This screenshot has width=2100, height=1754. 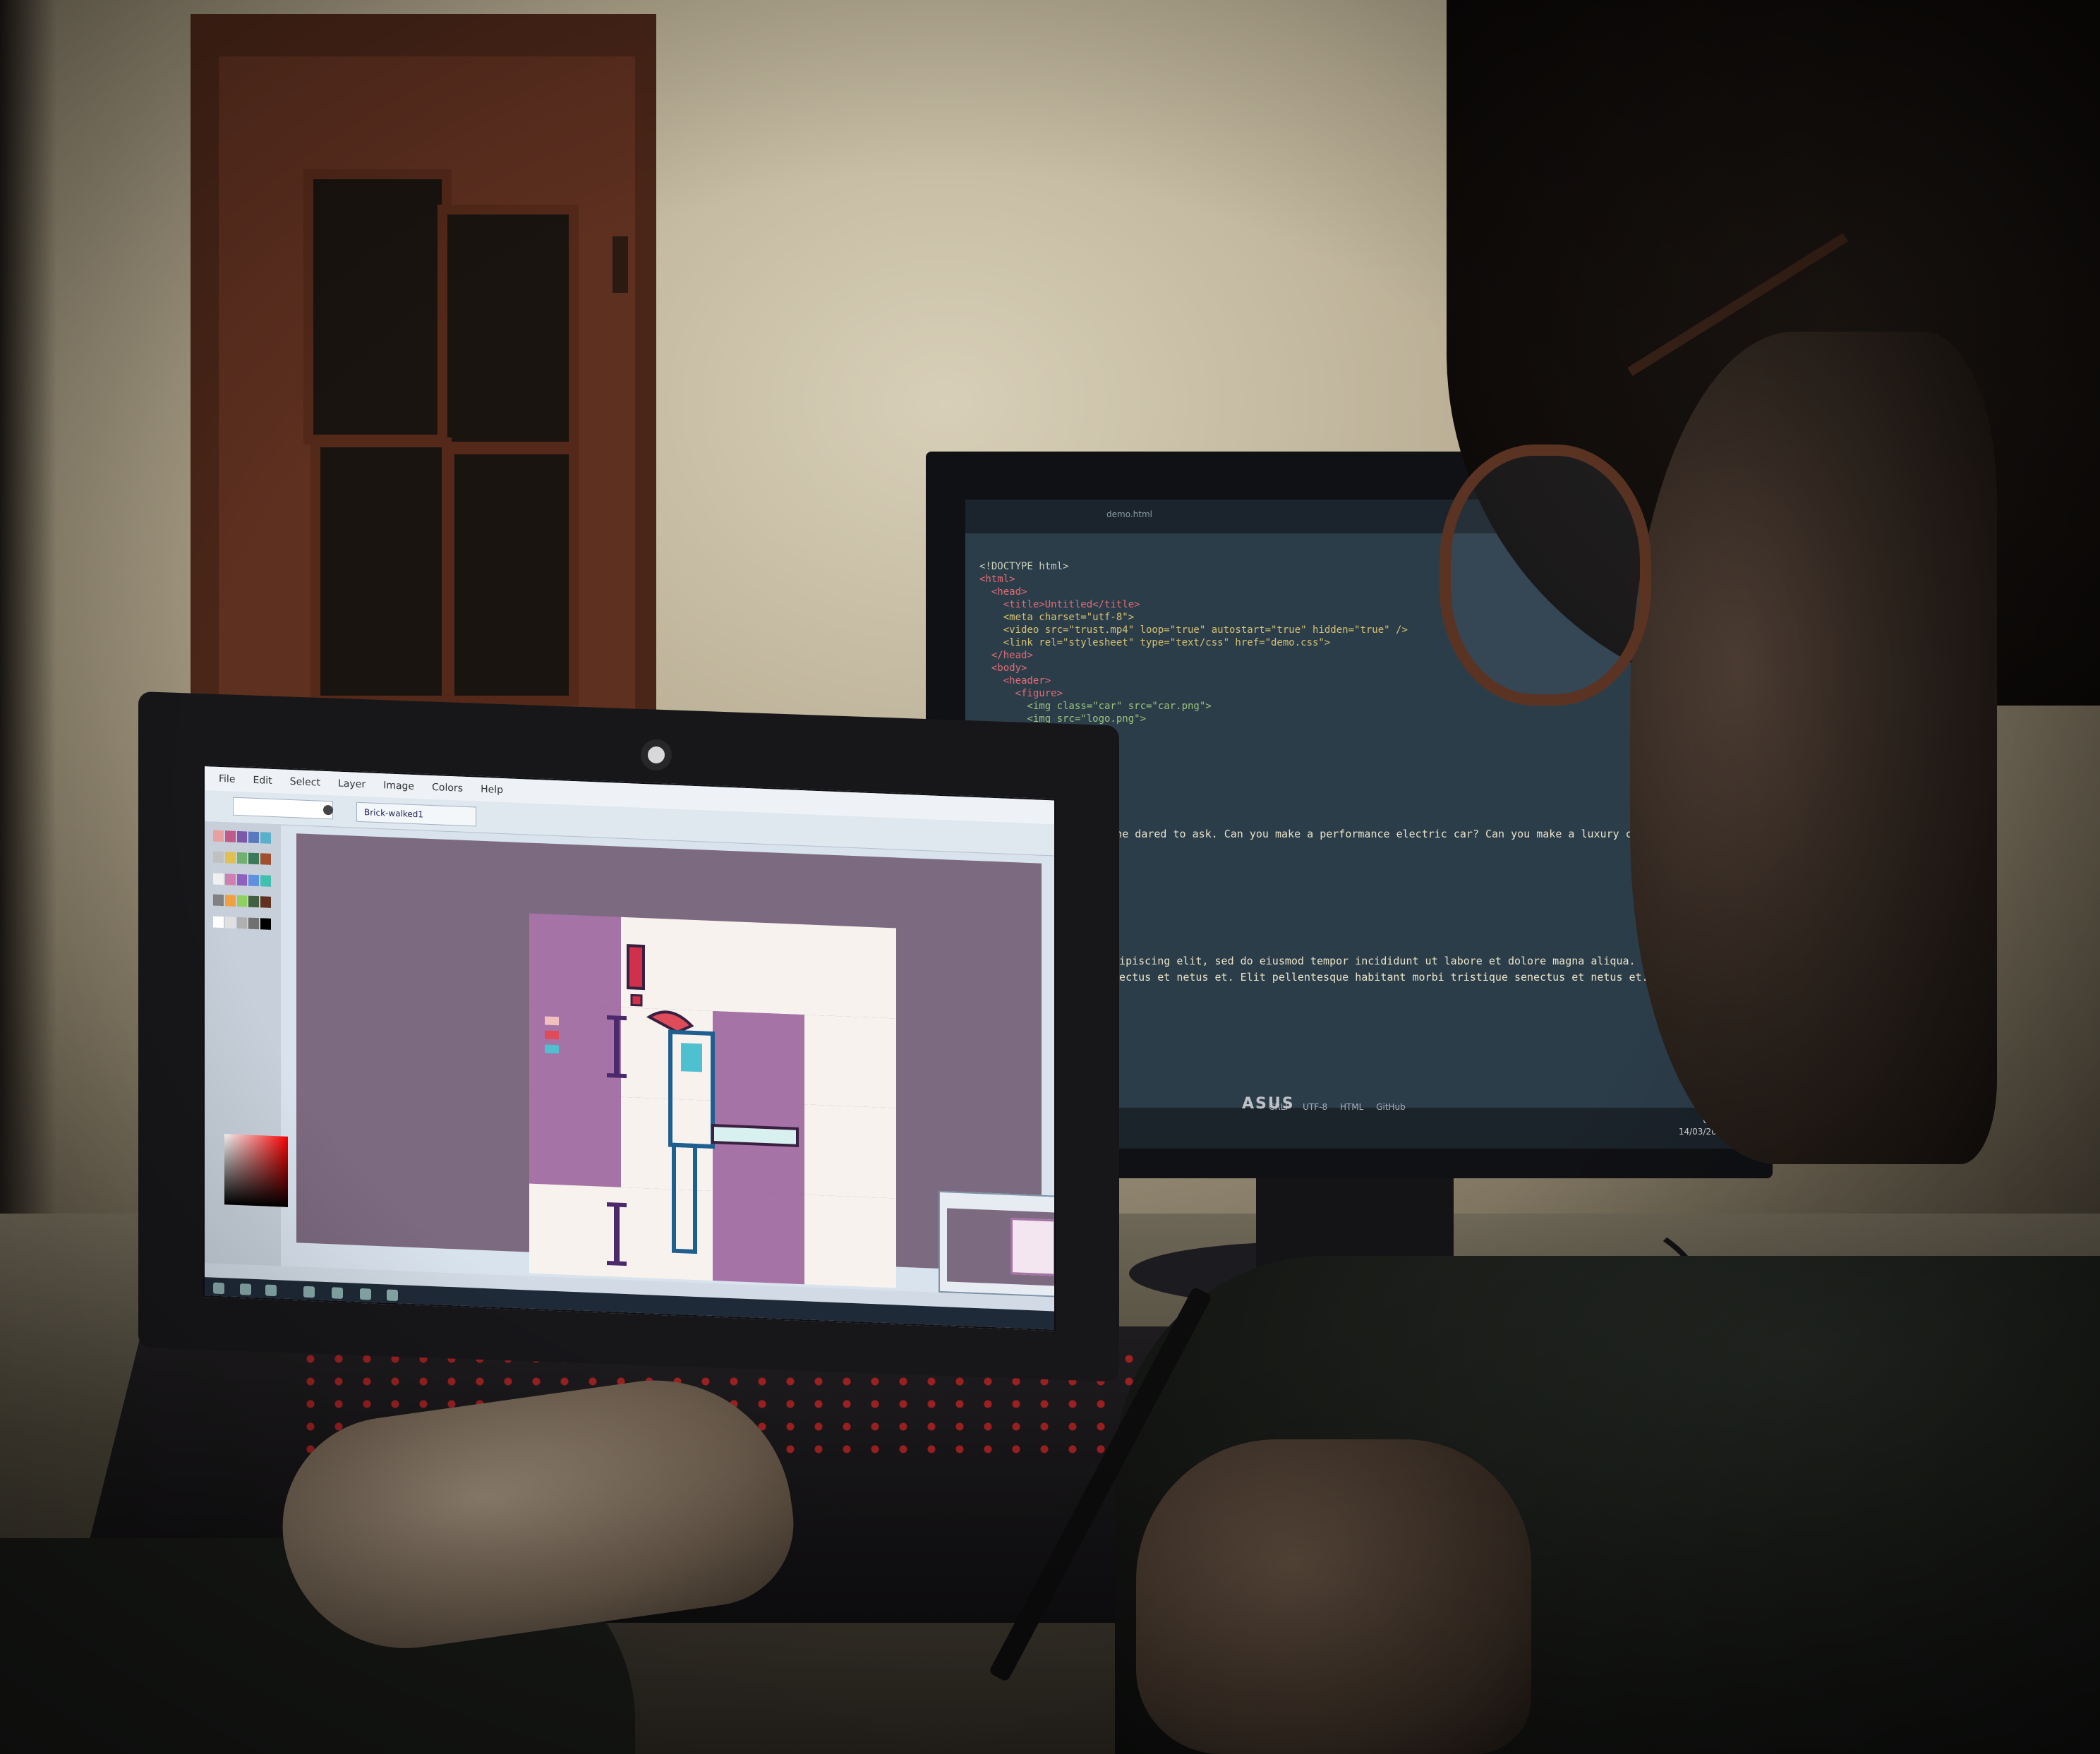 What do you see at coordinates (1003, 592) in the screenshot?
I see `code-line: <head>` at bounding box center [1003, 592].